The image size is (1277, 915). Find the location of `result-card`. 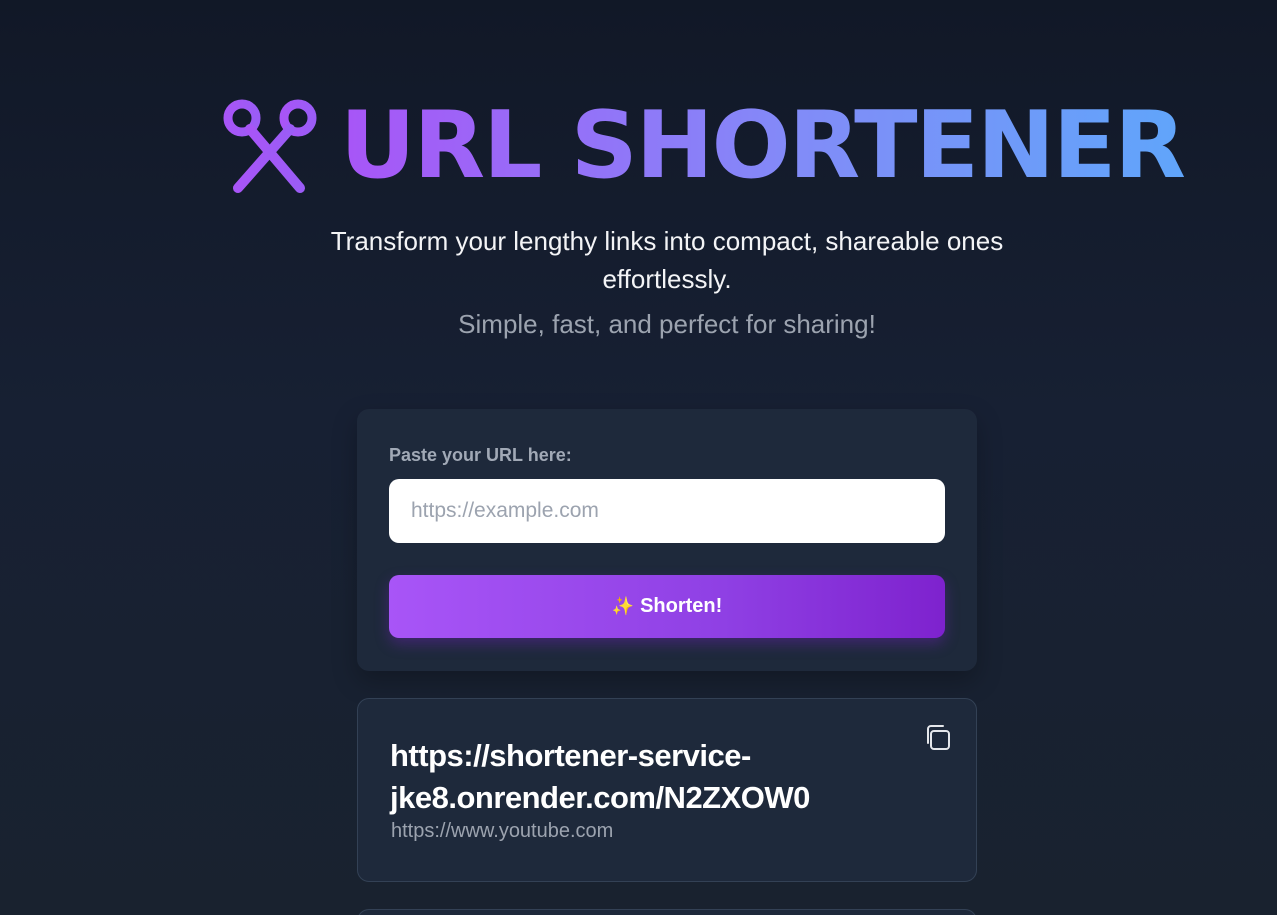

result-card is located at coordinates (667, 912).